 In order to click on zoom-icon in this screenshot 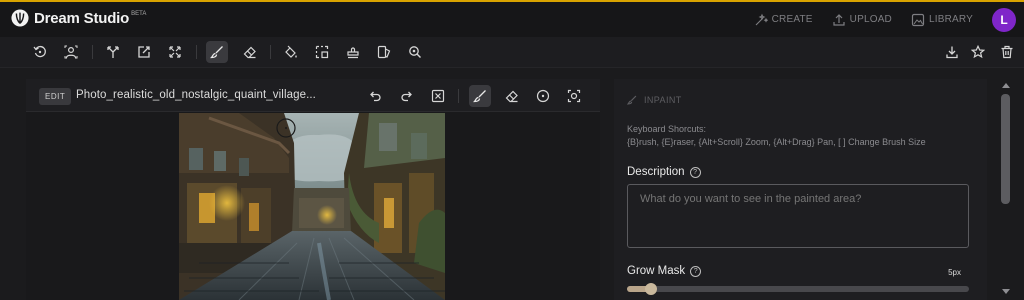, I will do `click(415, 52)`.